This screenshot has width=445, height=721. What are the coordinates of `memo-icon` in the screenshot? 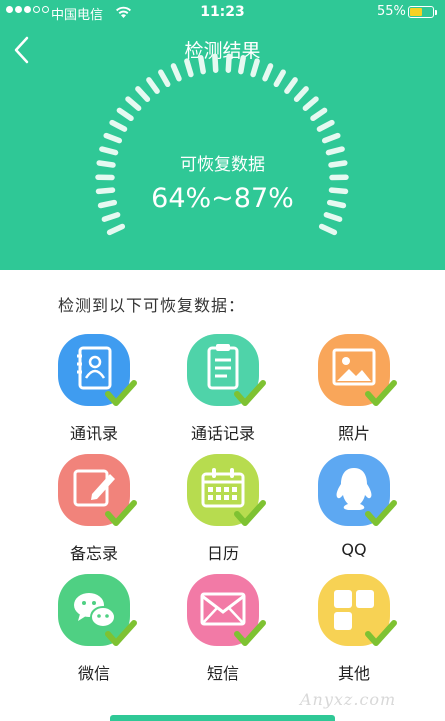 It's located at (97, 490).